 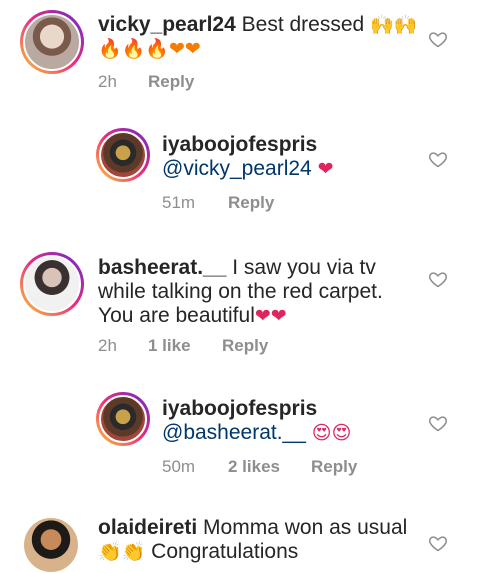 What do you see at coordinates (305, 527) in the screenshot?
I see `comment-text-line1: Momma won as usual` at bounding box center [305, 527].